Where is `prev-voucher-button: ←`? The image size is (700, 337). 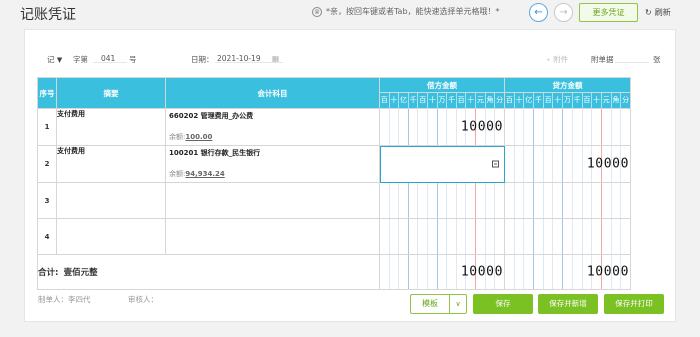 prev-voucher-button: ← is located at coordinates (538, 12).